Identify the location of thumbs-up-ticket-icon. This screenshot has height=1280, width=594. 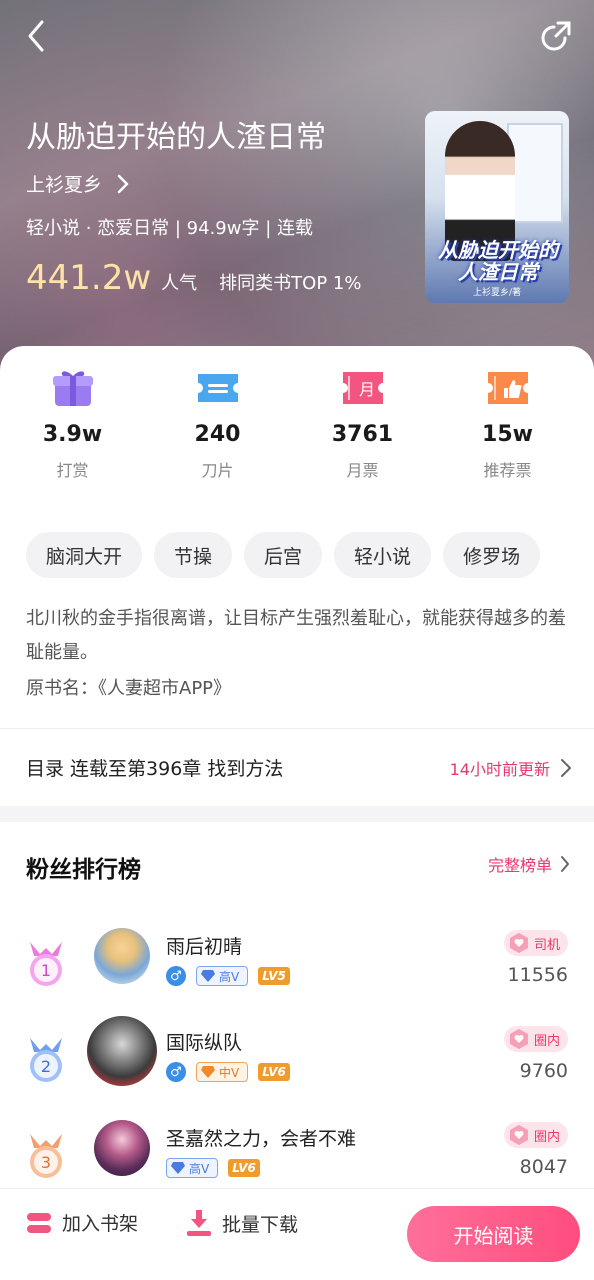
(507, 388).